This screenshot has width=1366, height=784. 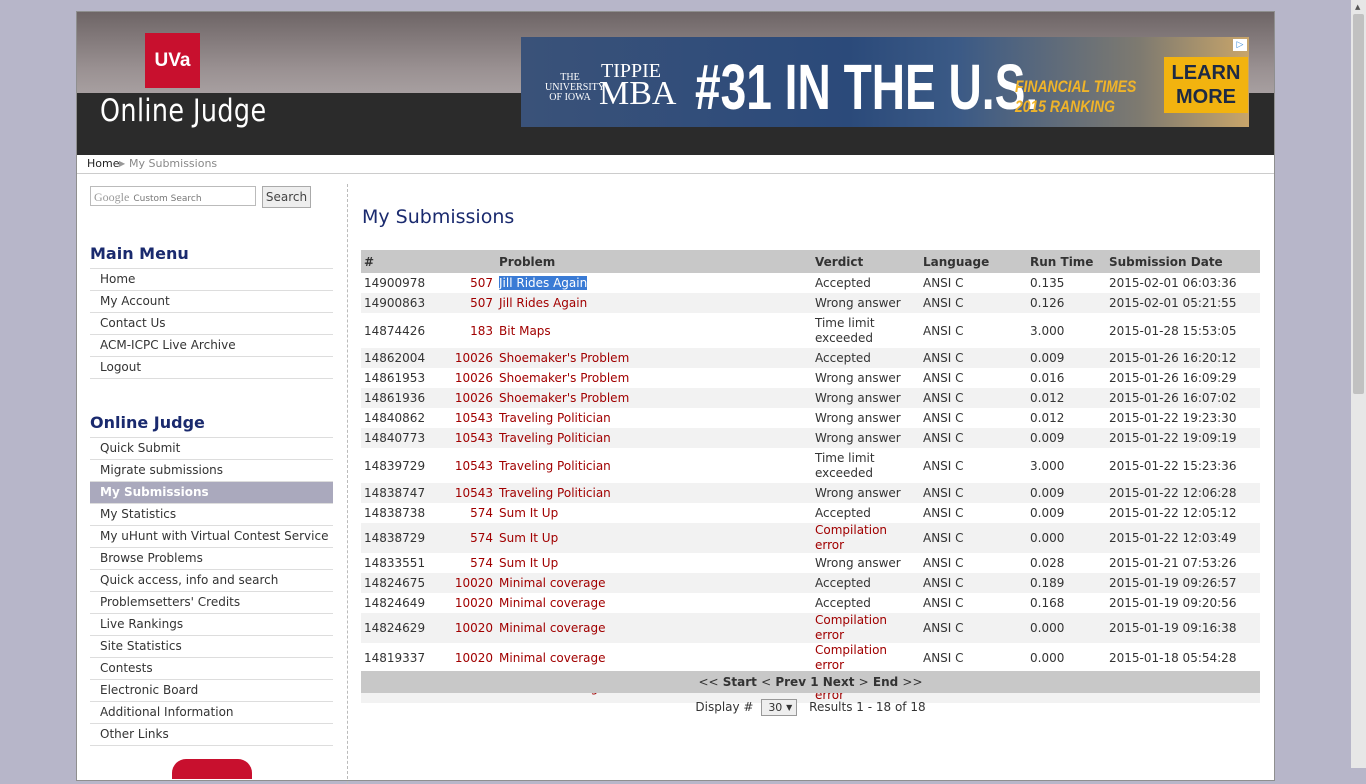 I want to click on sidebar-item-my-submissions: My Submissions, so click(x=211, y=493).